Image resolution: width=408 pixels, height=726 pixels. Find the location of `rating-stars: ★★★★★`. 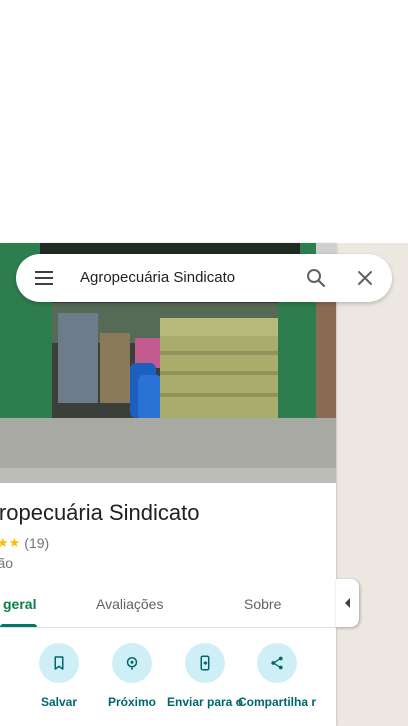

rating-stars: ★★★★★ is located at coordinates (10, 542).